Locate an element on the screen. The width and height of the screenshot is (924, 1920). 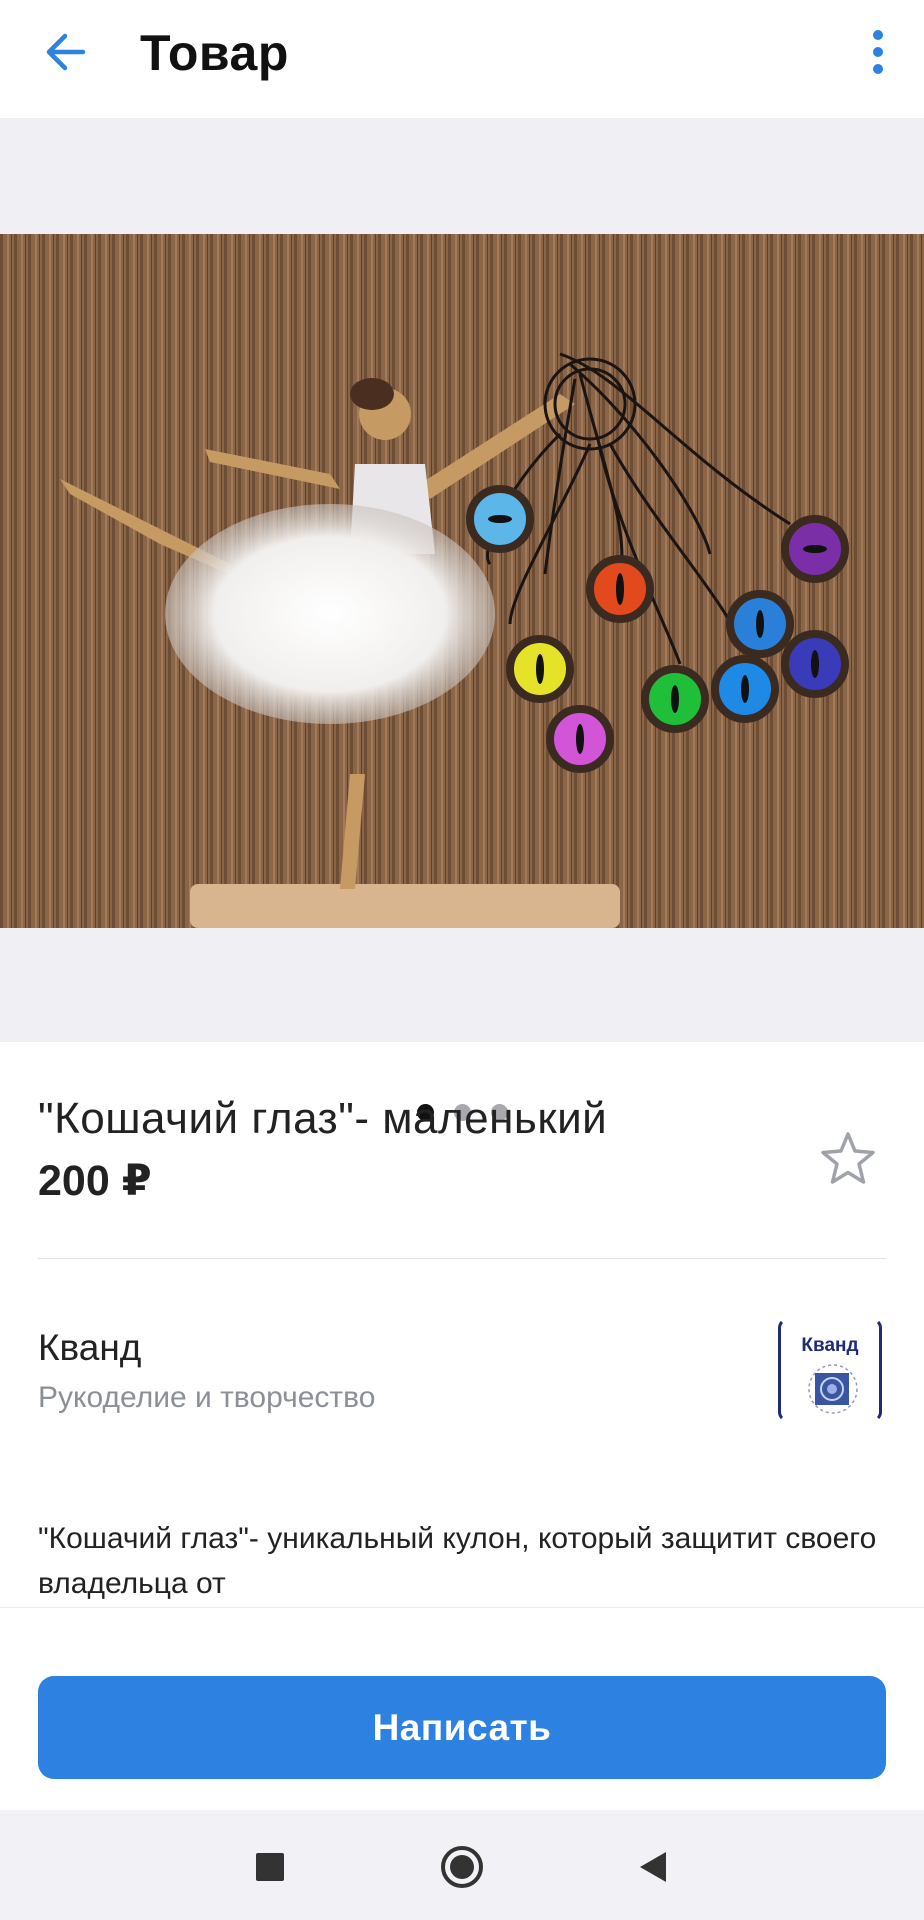
star-outline-icon is located at coordinates (848, 1158).